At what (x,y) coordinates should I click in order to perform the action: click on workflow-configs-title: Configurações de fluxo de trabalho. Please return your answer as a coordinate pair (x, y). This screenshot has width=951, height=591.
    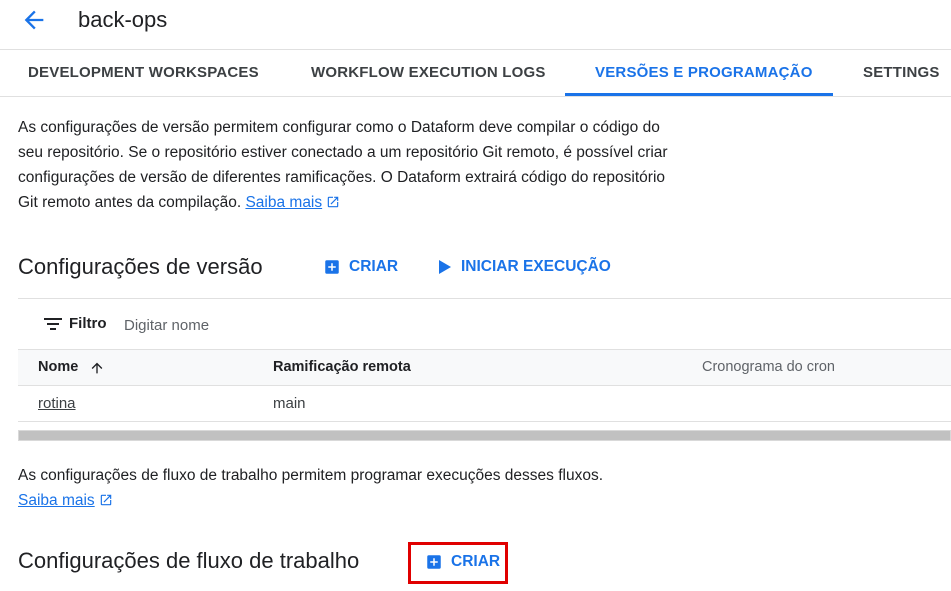
    Looking at the image, I should click on (189, 560).